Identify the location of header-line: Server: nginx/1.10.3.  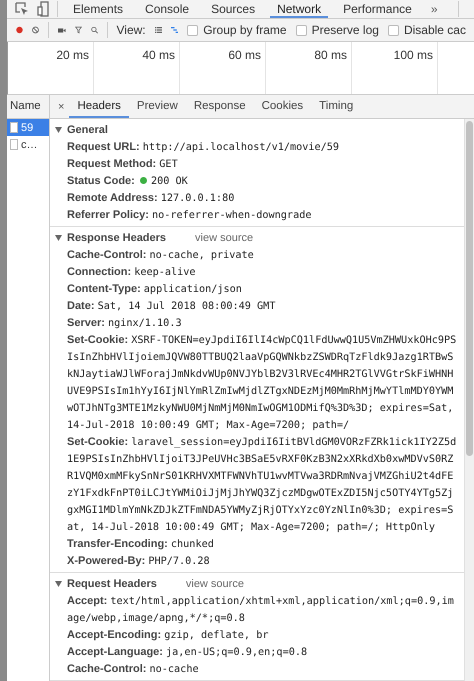
(124, 323).